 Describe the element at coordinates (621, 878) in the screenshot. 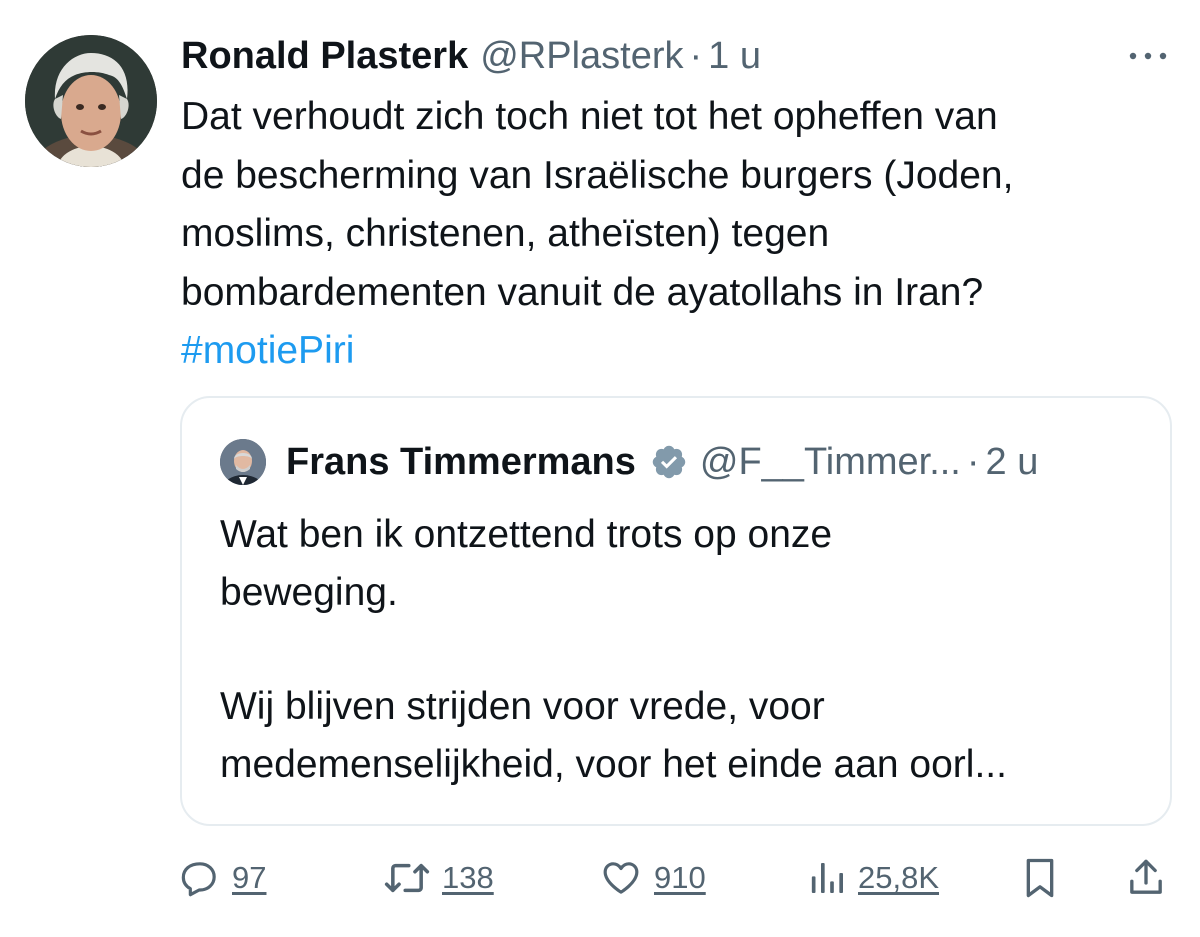

I see `heart-icon` at that location.